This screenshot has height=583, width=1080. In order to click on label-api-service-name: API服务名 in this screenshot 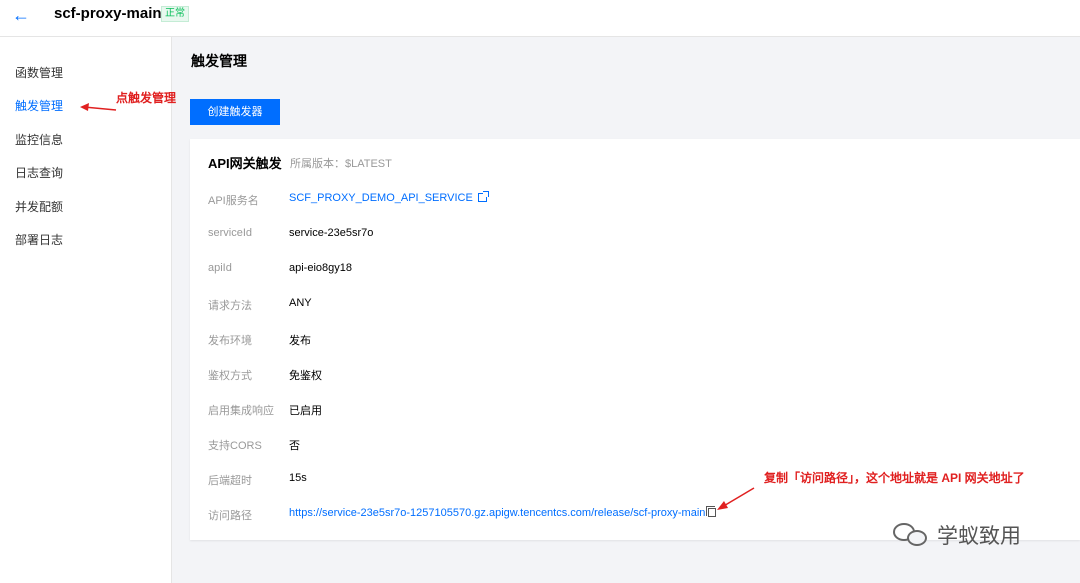, I will do `click(233, 201)`.